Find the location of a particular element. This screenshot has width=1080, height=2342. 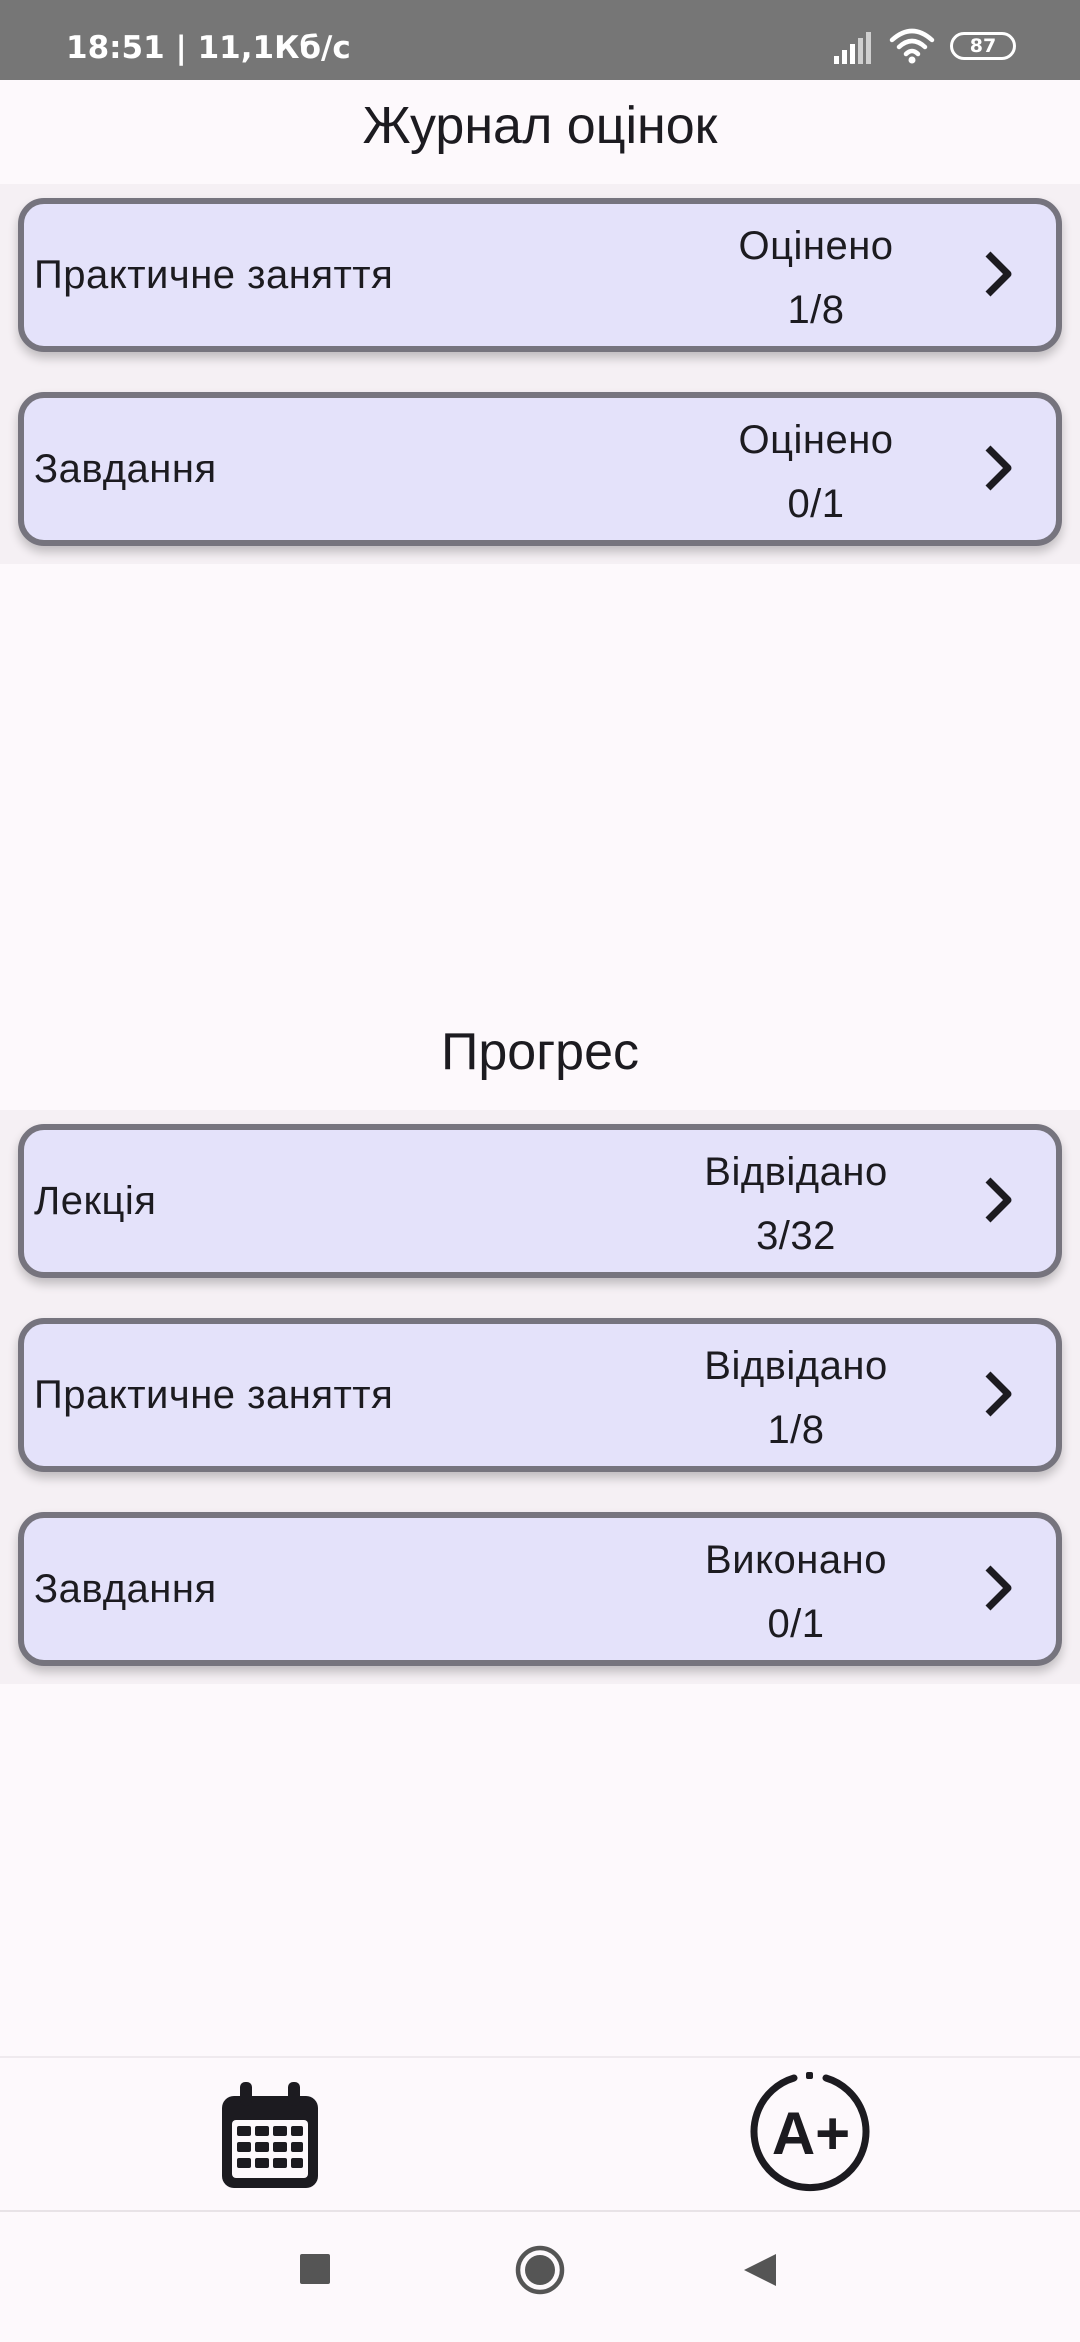

card-status: Оцінено 0/1 is located at coordinates (816, 472).